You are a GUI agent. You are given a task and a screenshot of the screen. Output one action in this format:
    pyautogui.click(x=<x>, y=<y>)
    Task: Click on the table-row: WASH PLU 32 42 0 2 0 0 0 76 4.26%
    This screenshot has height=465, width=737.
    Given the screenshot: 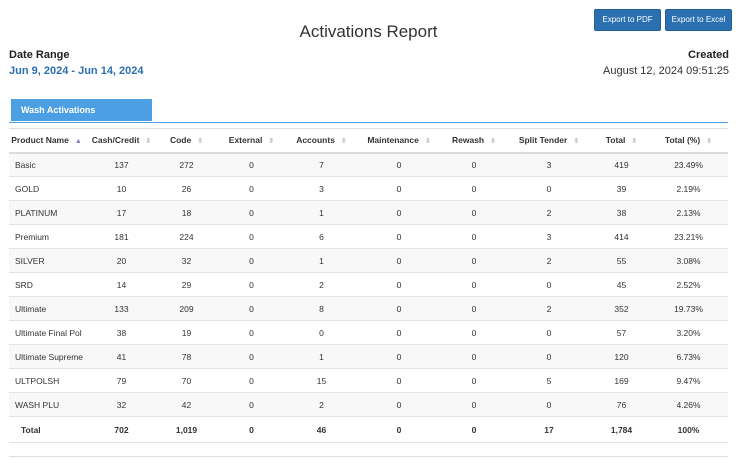 What is the action you would take?
    pyautogui.click(x=368, y=404)
    